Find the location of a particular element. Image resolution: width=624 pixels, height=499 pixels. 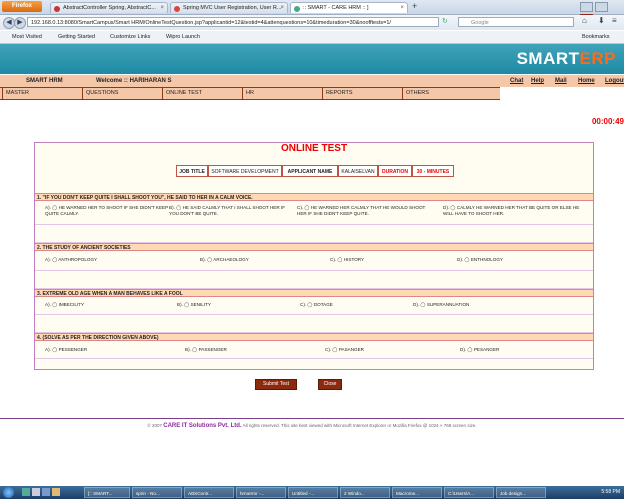

firefox-menu-button: Firefox is located at coordinates (22, 6).